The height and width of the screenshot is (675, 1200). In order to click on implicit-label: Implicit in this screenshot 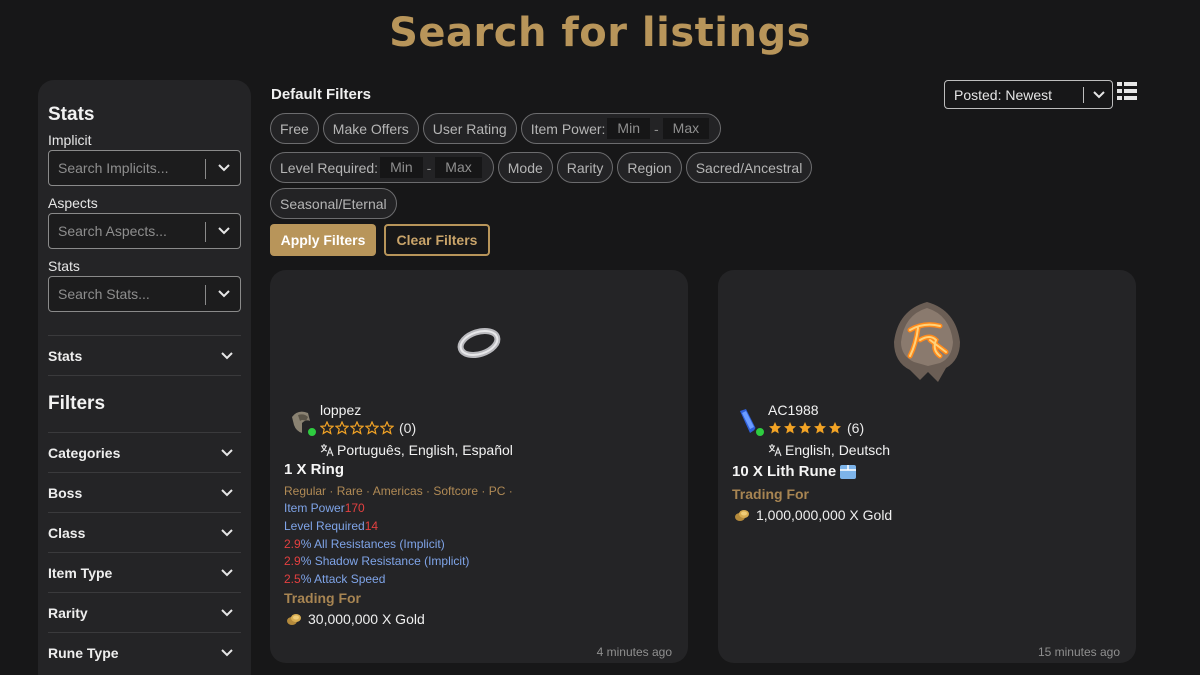, I will do `click(70, 140)`.